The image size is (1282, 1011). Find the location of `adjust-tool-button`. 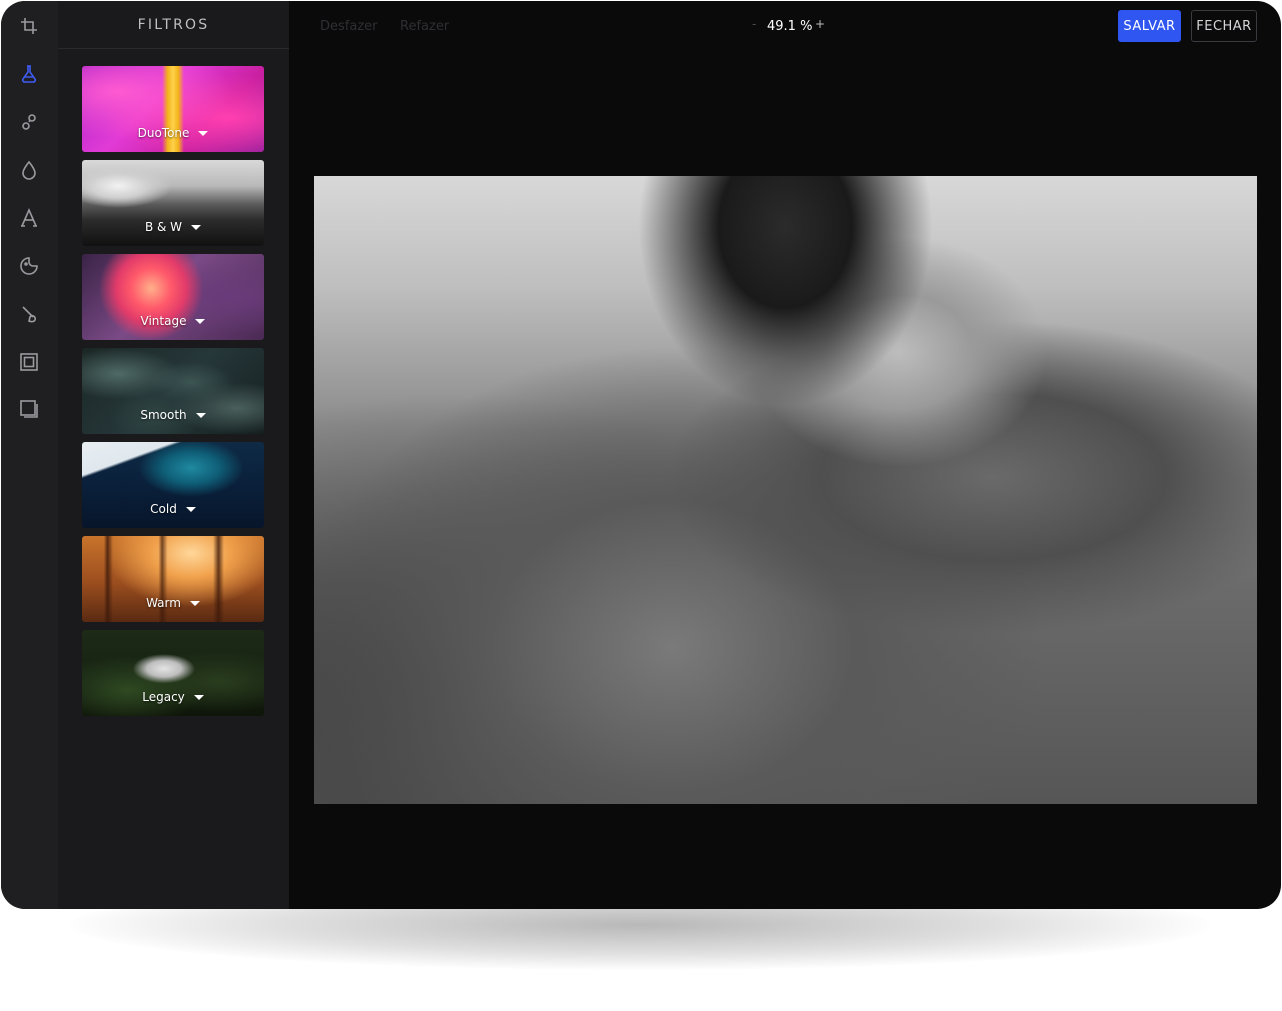

adjust-tool-button is located at coordinates (29, 122).